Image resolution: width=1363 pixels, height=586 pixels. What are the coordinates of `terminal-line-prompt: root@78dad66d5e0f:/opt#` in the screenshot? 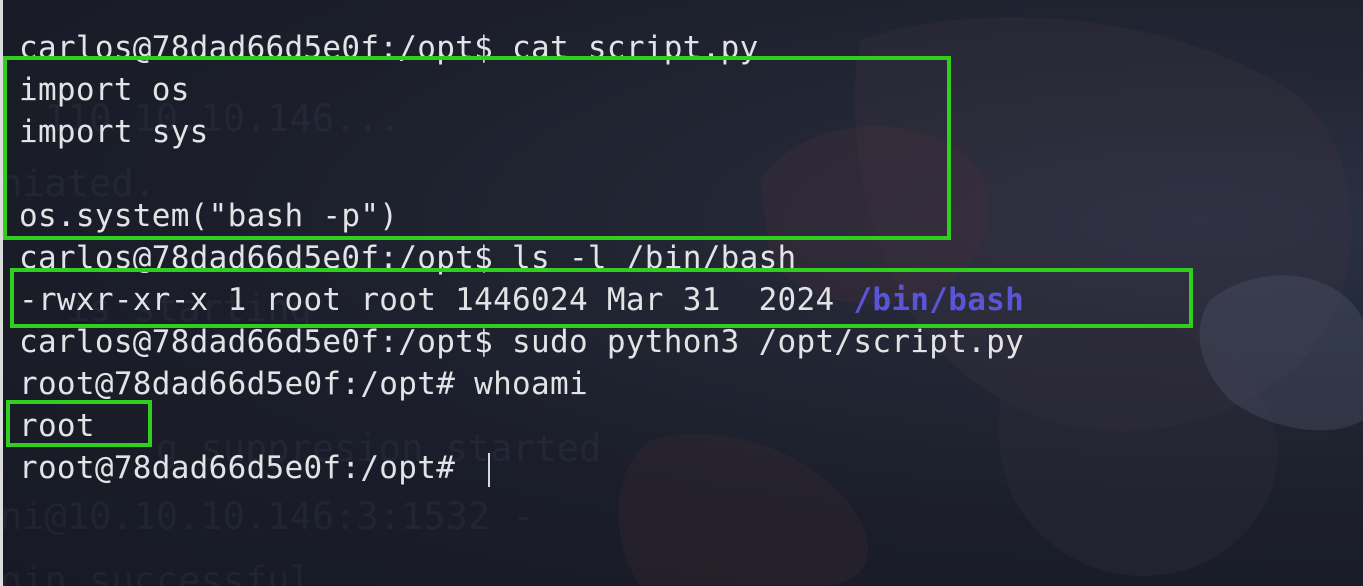 It's located at (521, 468).